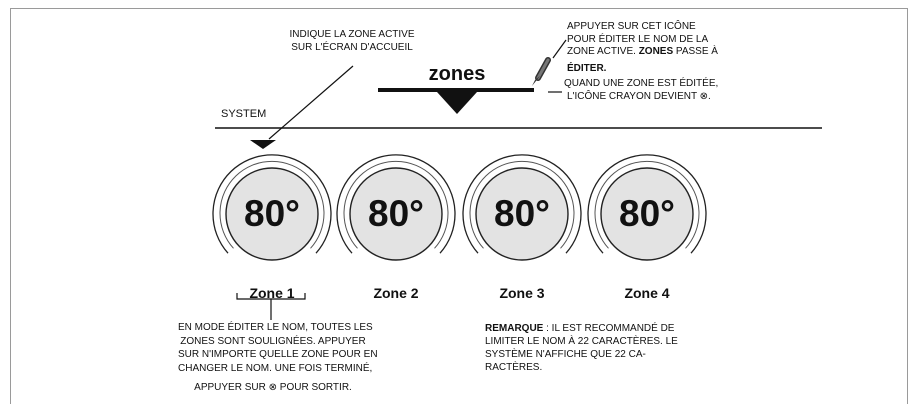 The image size is (919, 404). What do you see at coordinates (514, 328) in the screenshot?
I see `note-label: REMARQUE` at bounding box center [514, 328].